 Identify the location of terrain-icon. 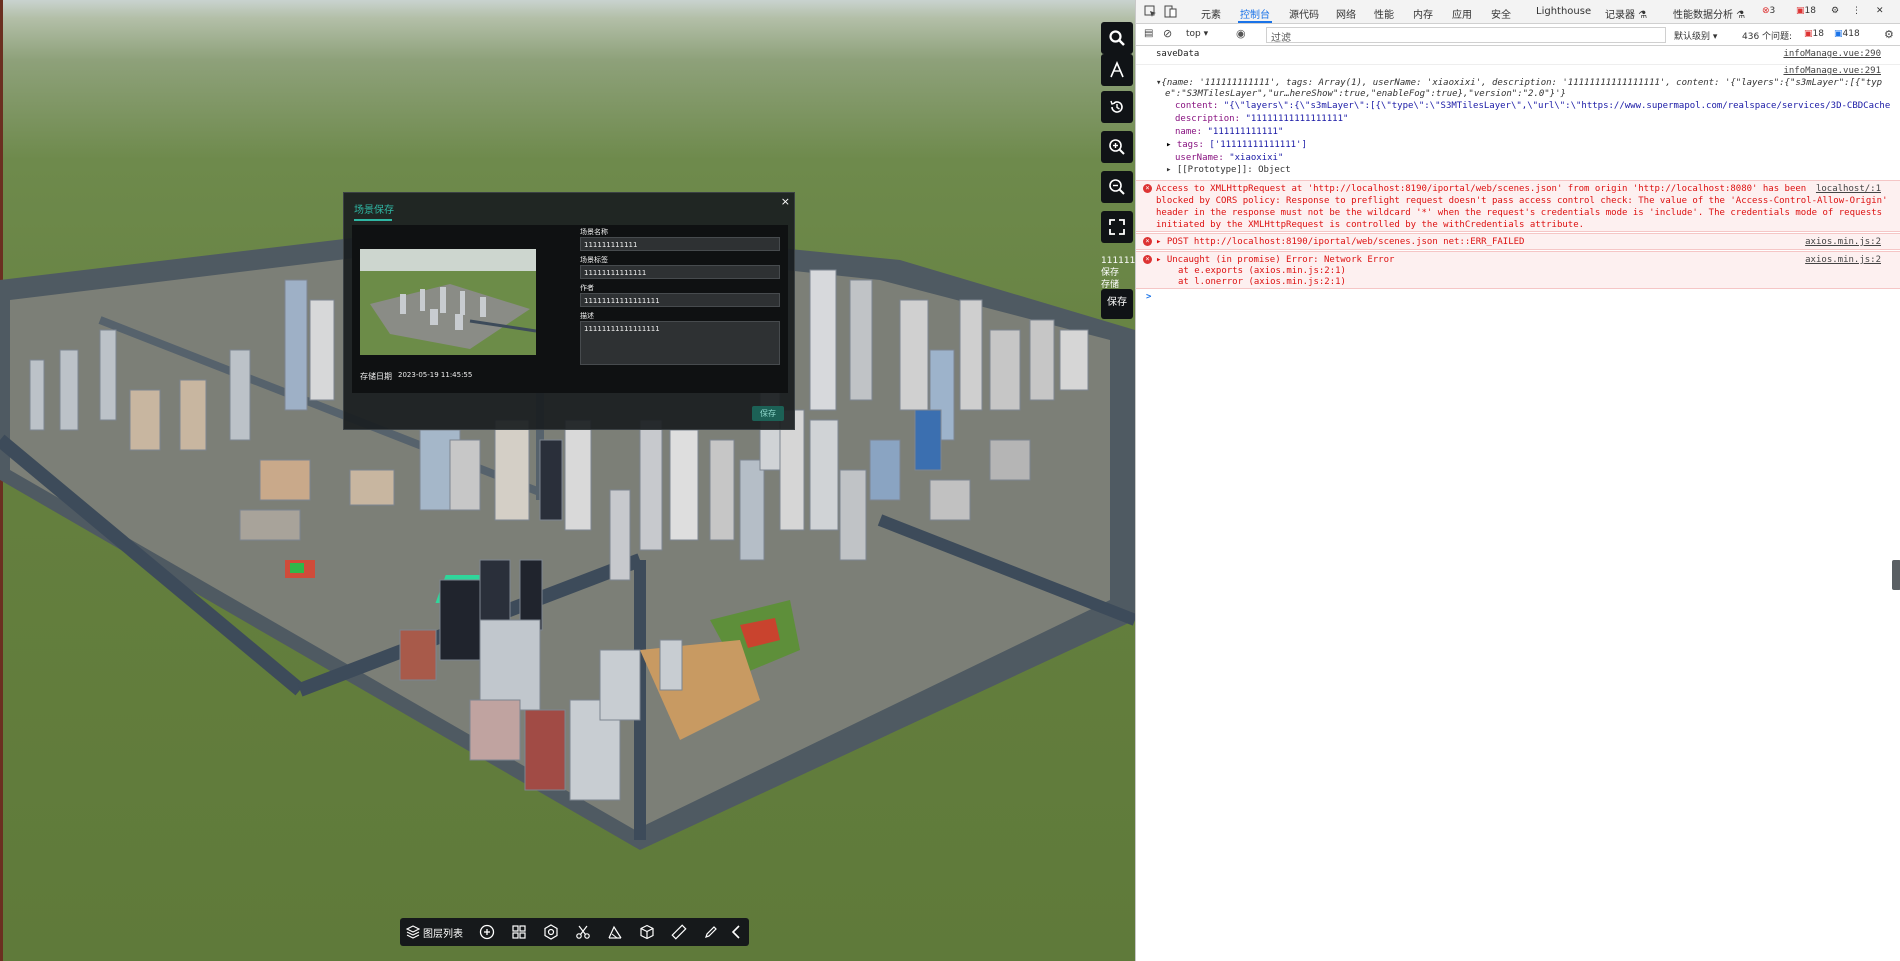
(615, 932).